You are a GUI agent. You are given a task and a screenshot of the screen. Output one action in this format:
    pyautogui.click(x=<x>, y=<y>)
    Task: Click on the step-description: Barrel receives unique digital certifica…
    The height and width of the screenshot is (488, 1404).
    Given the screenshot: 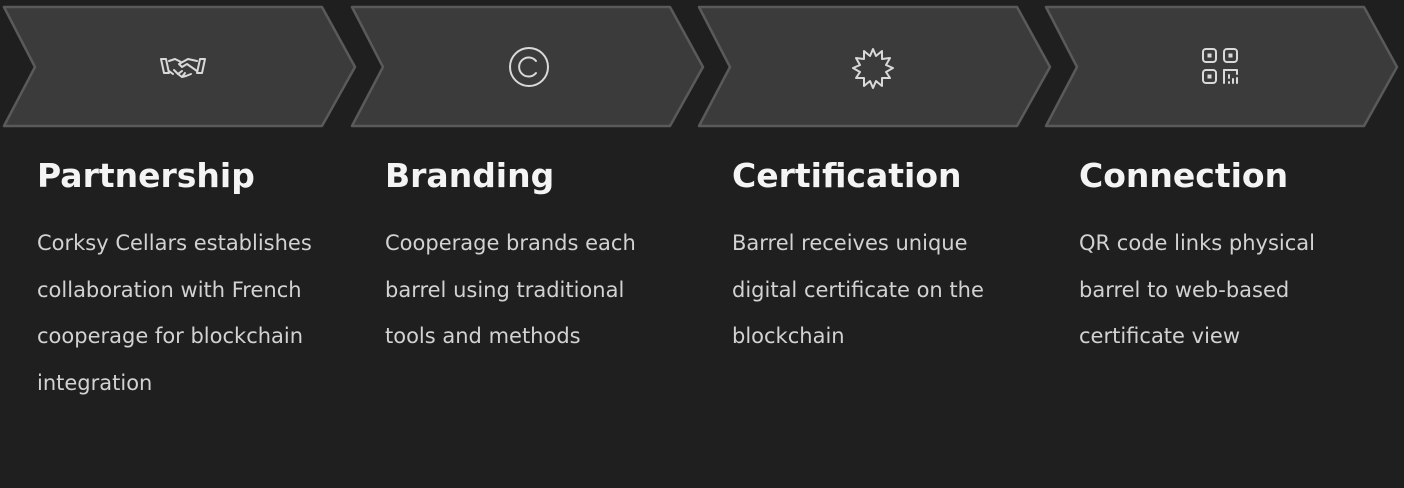 What is the action you would take?
    pyautogui.click(x=858, y=289)
    